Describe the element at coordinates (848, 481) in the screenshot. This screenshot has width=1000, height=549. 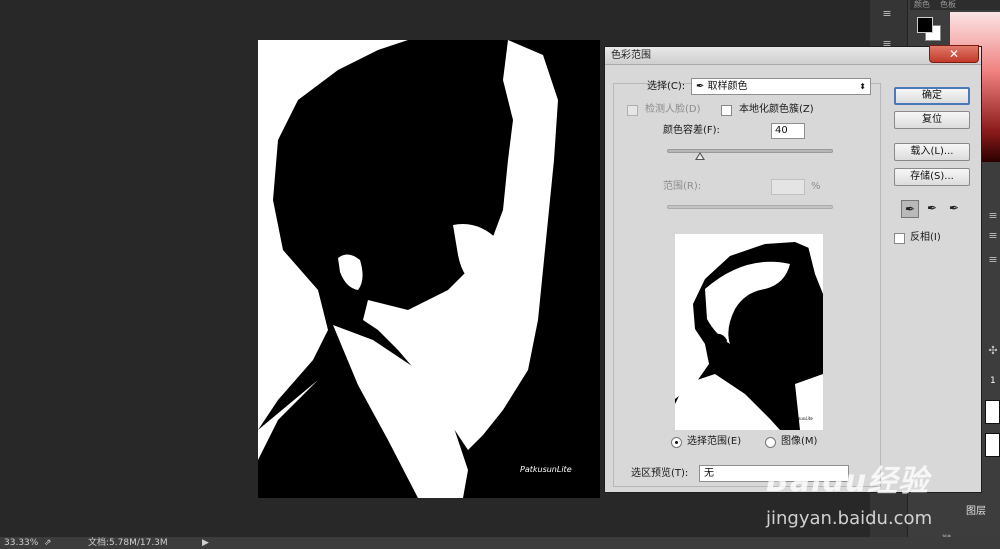
I see `watermark-logo: Baidu经验` at that location.